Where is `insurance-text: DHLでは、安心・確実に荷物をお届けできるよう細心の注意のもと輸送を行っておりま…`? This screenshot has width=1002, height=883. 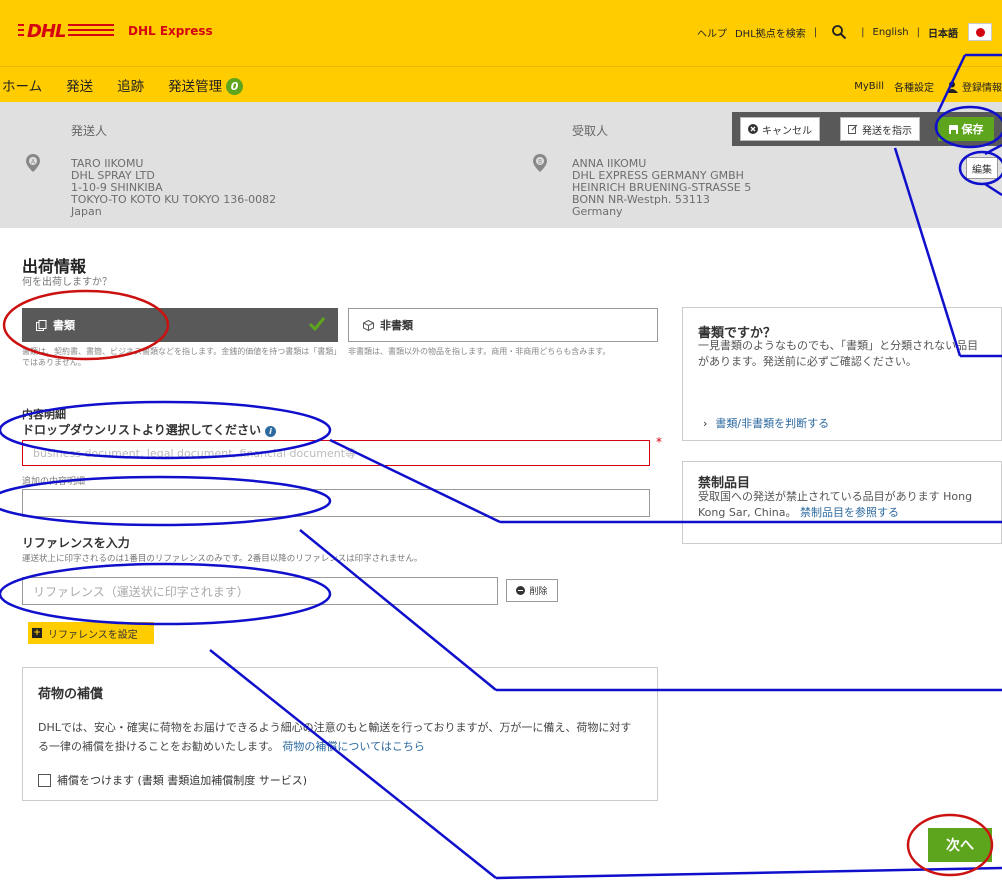
insurance-text: DHLでは、安心・確実に荷物をお届けできるよう細心の注意のもと輸送を行っておりま… is located at coordinates (338, 737).